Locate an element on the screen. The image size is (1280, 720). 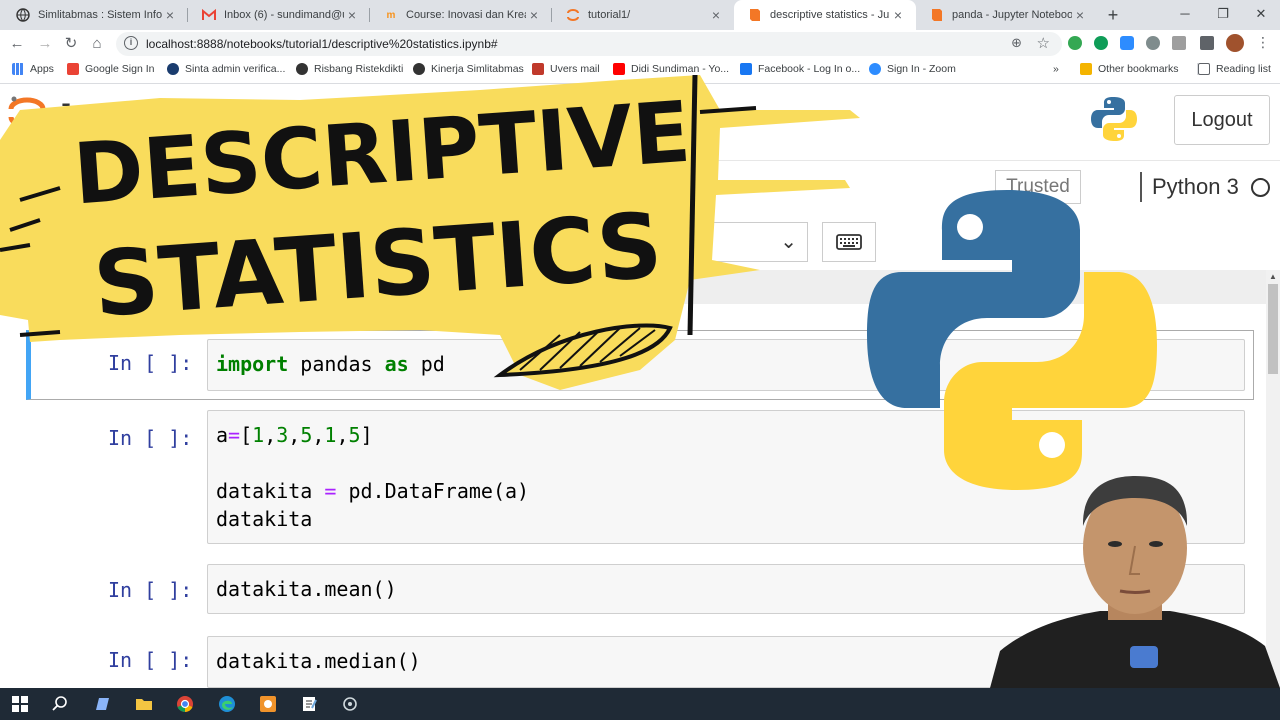
folder-icon is located at coordinates (1086, 69).